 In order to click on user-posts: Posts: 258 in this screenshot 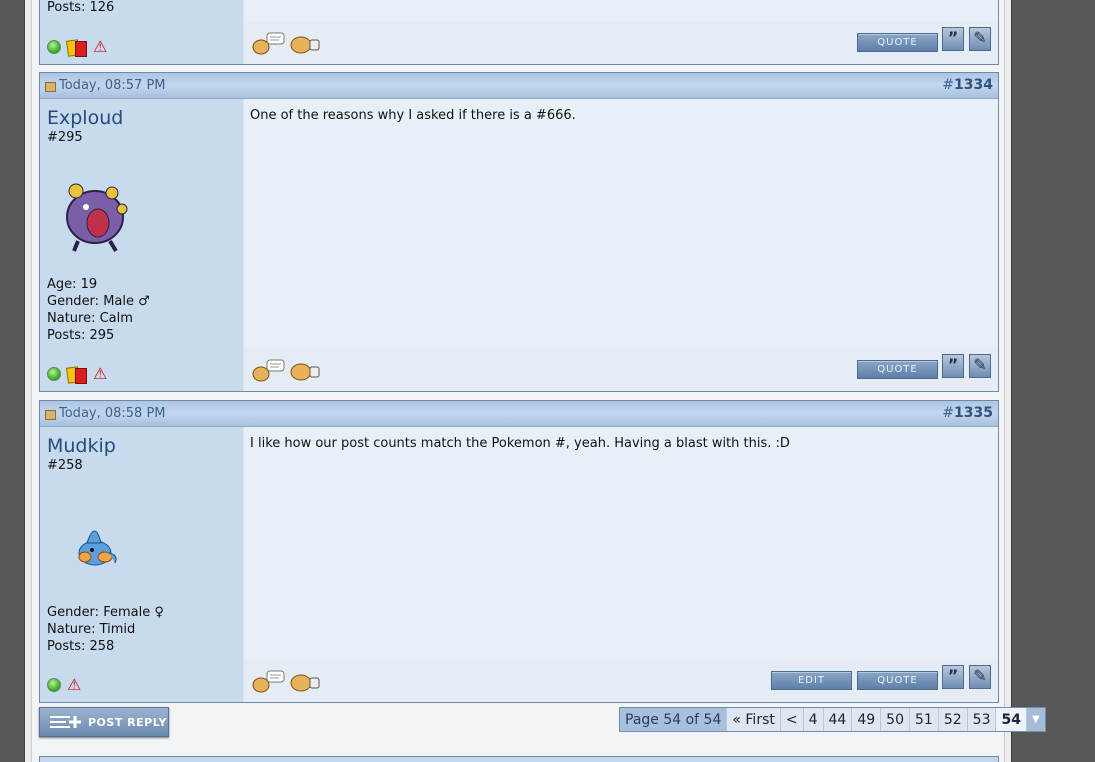, I will do `click(81, 646)`.